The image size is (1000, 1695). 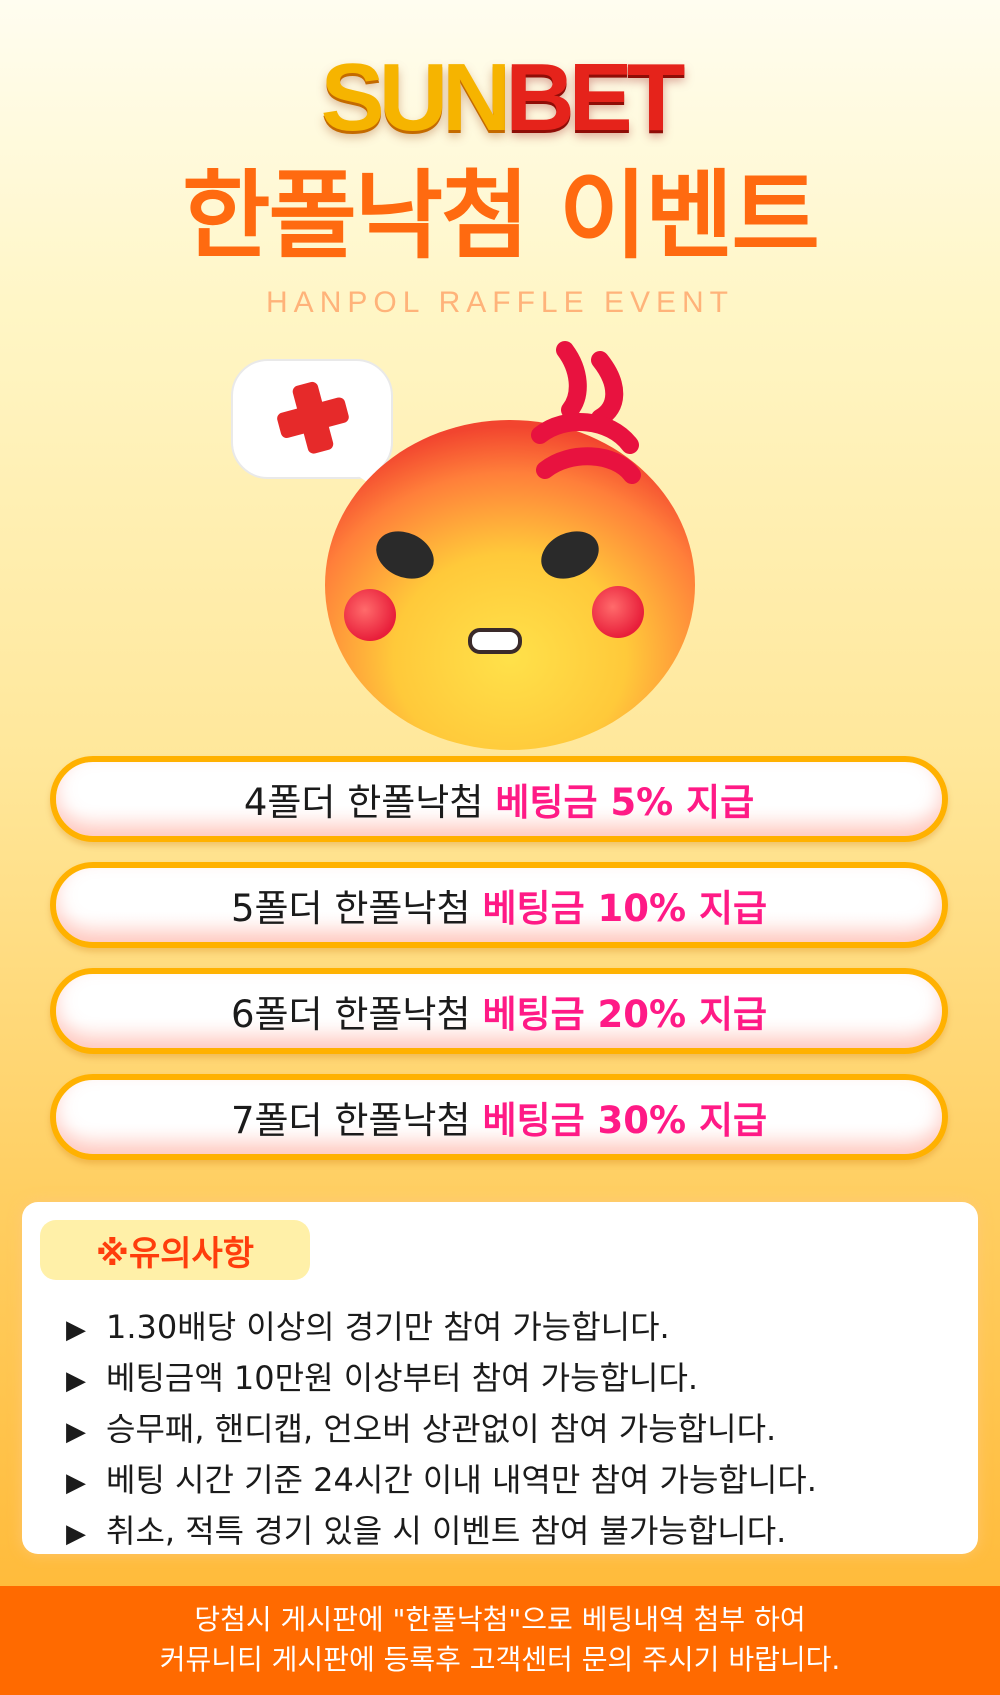 What do you see at coordinates (446, 1531) in the screenshot?
I see `notice-text: 취소, 적특 경기 있을 시 이벤트 참여 불가능합니다.` at bounding box center [446, 1531].